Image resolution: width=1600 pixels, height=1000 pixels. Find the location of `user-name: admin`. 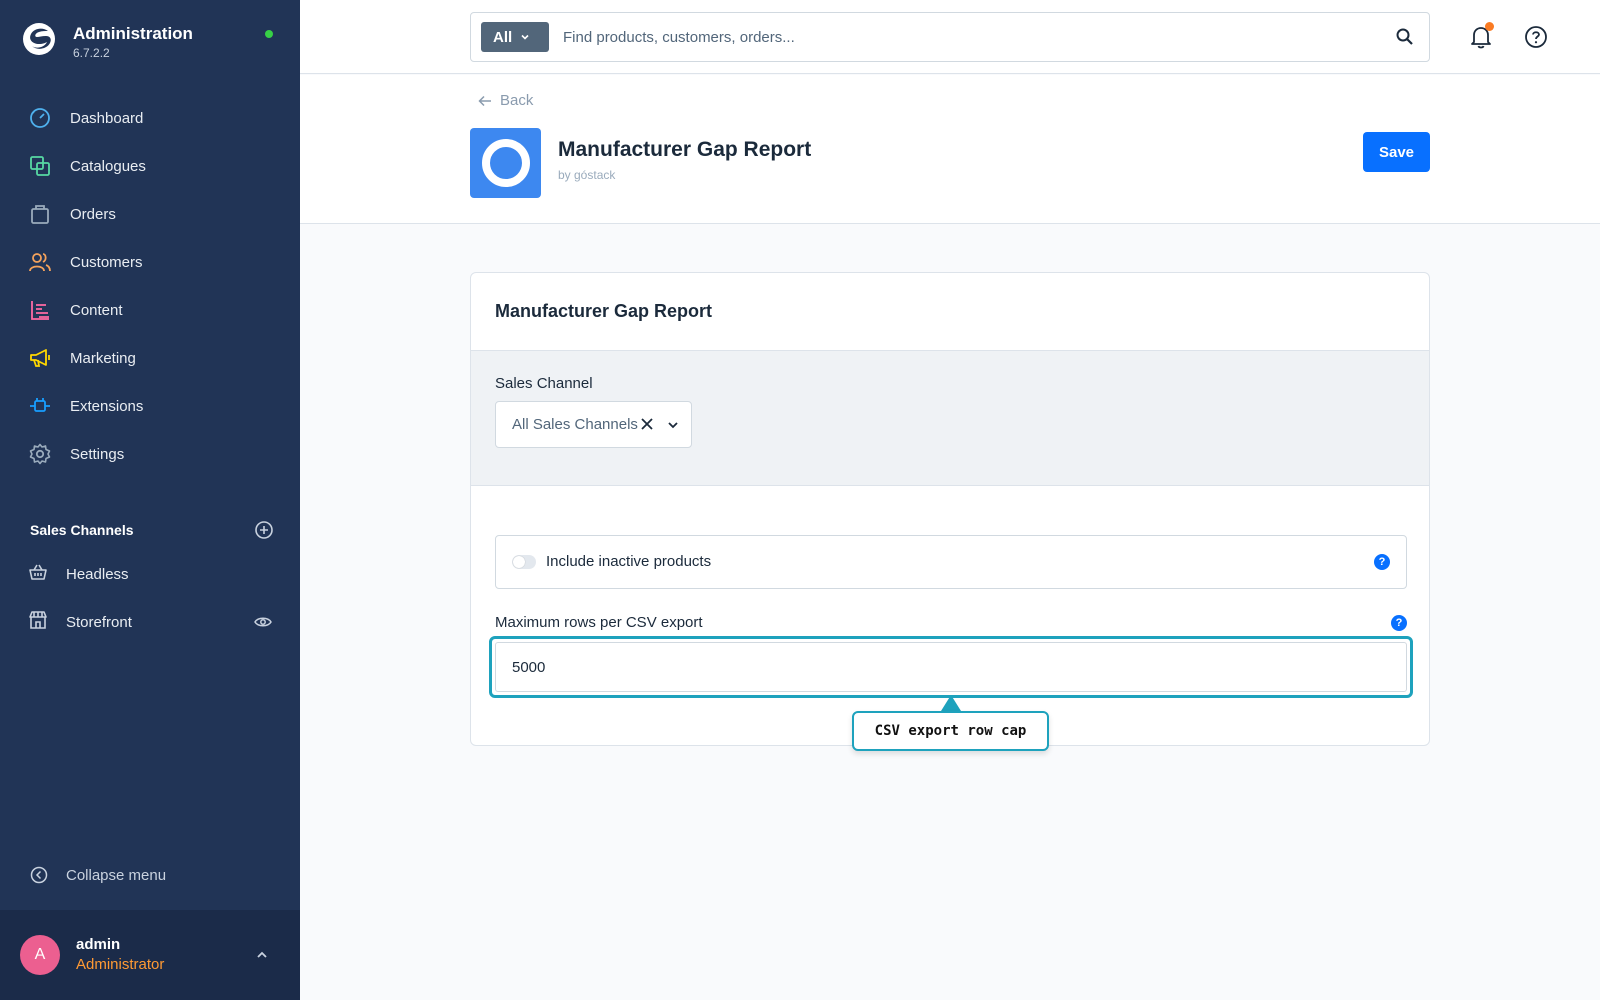

user-name: admin is located at coordinates (98, 944).